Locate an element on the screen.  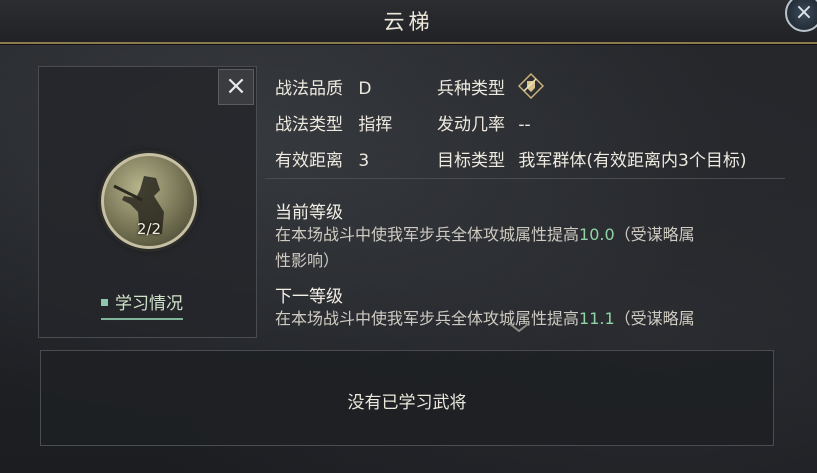
current-level-description: 在本场战斗中使我军步兵全体攻城属性提高10.0（受谋略属 性影响） is located at coordinates (530, 248).